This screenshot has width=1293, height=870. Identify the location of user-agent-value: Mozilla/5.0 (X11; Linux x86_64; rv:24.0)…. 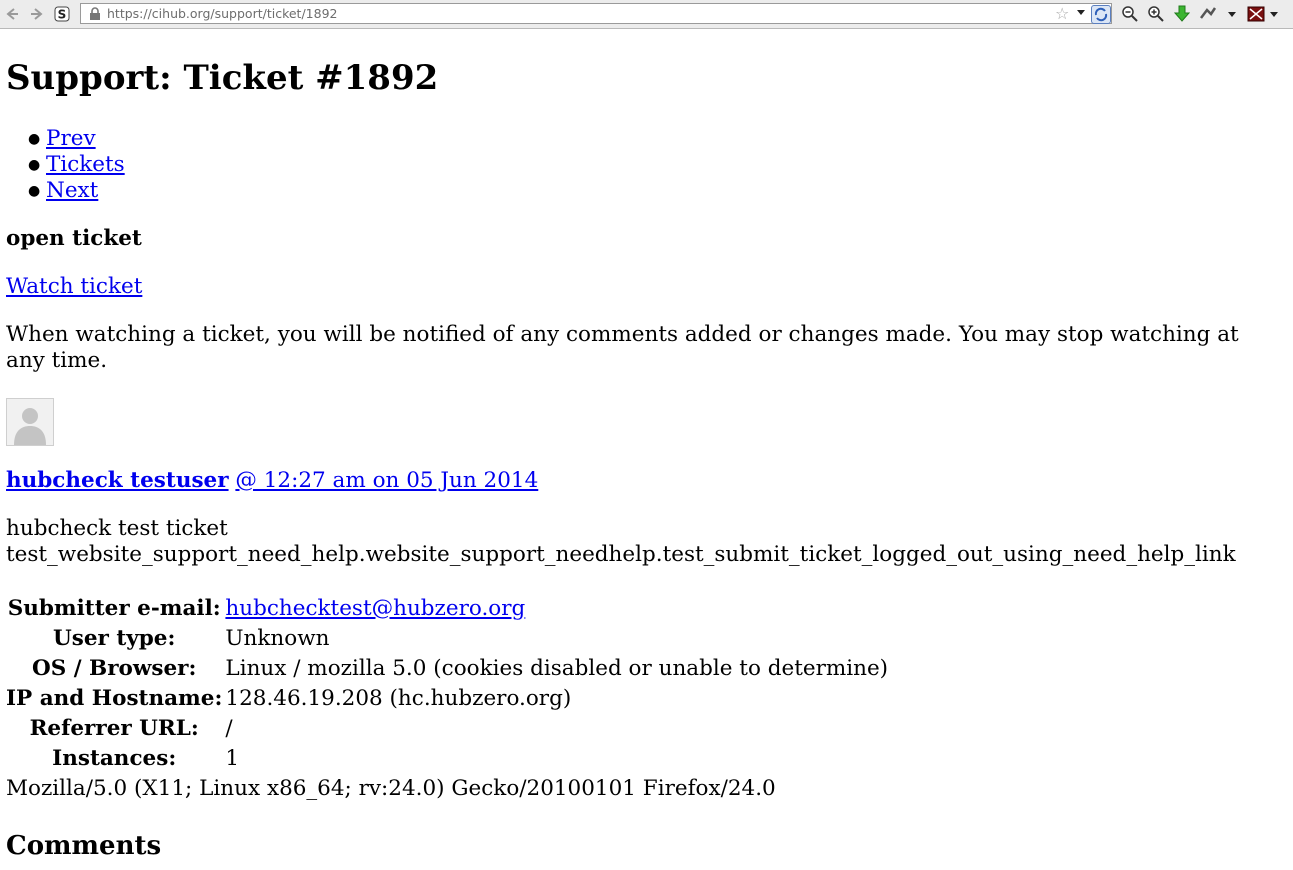
(391, 788).